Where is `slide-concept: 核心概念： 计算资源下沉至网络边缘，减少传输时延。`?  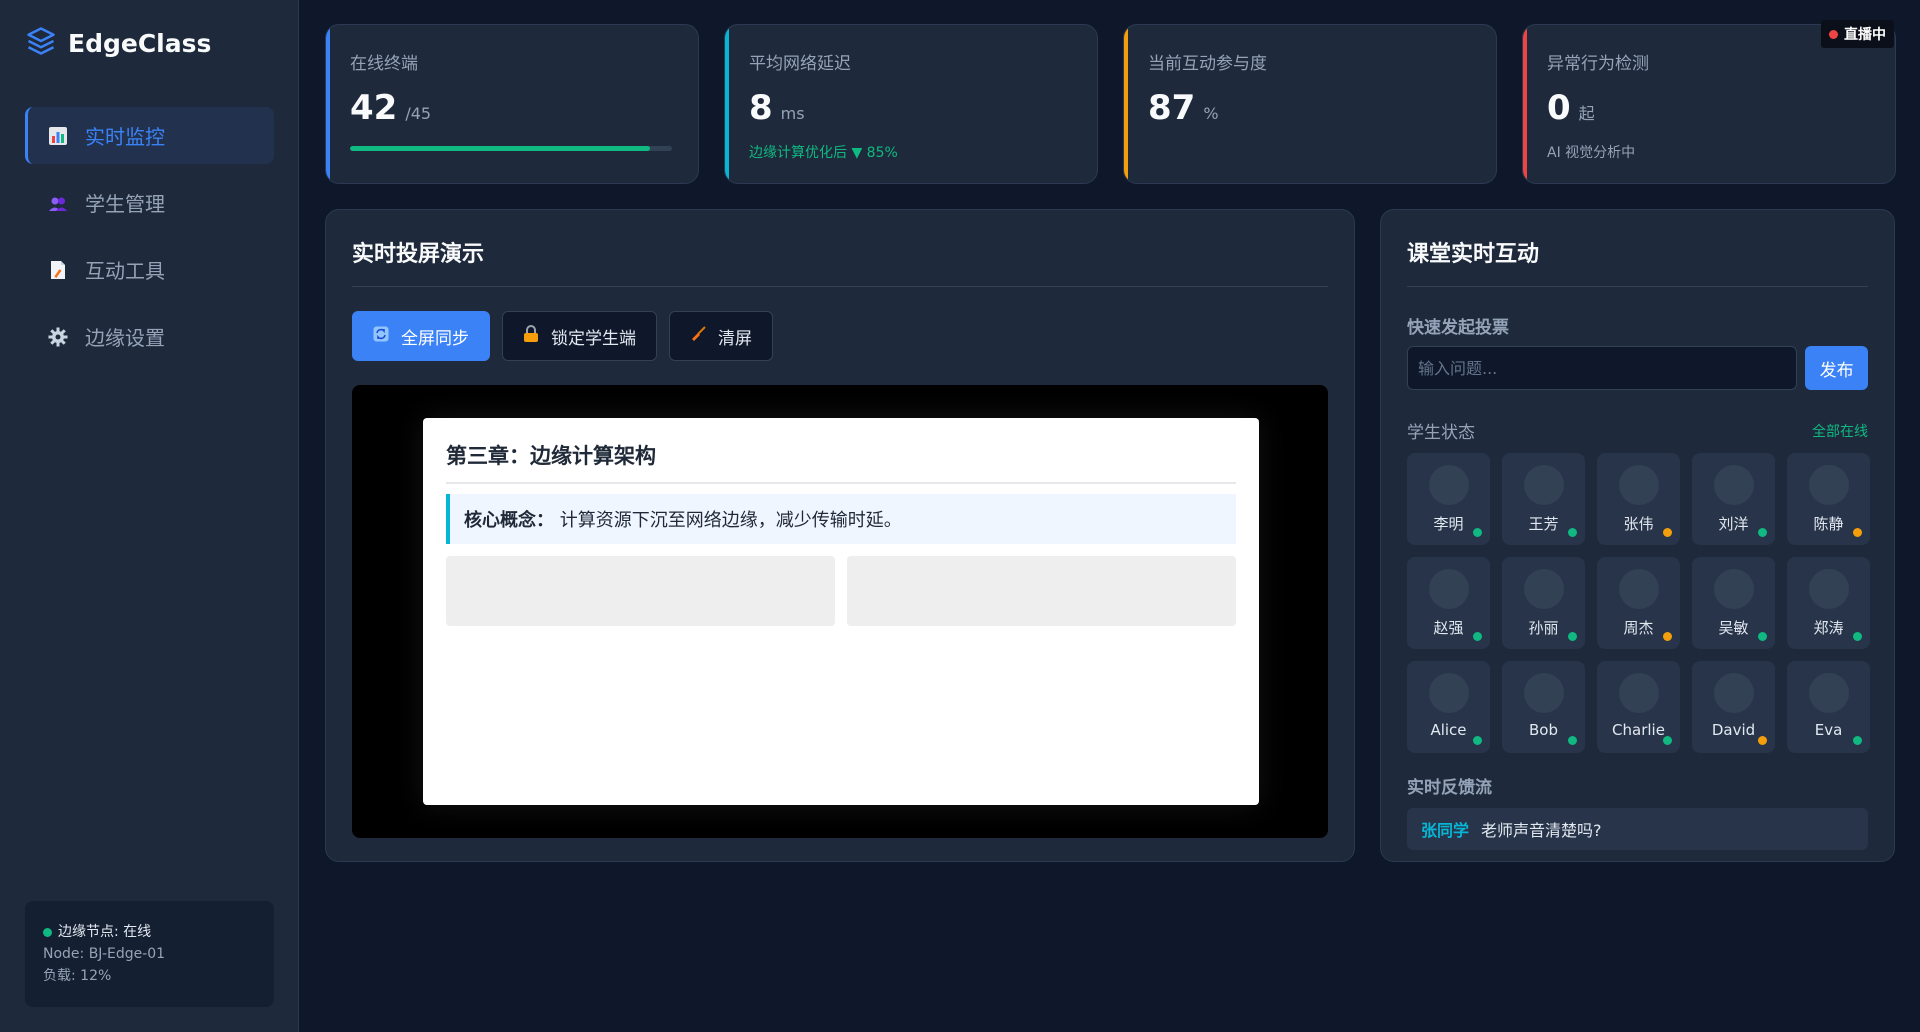 slide-concept: 核心概念： 计算资源下沉至网络边缘，减少传输时延。 is located at coordinates (841, 519).